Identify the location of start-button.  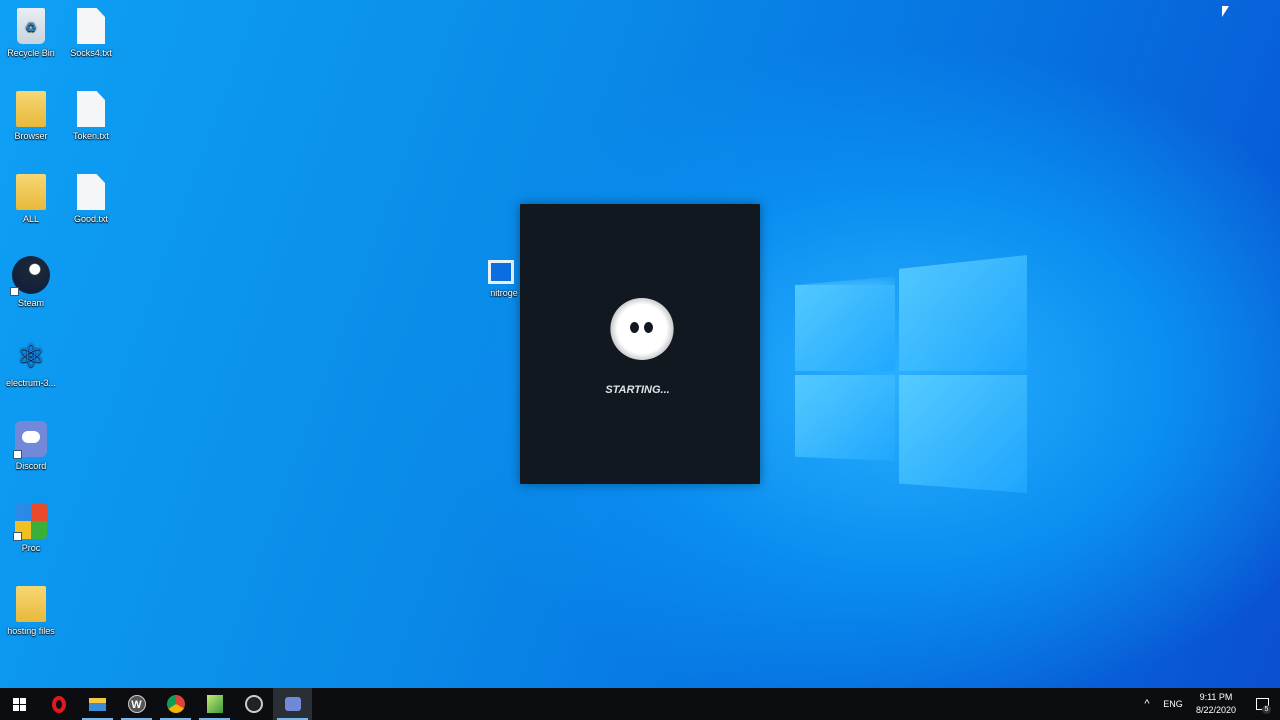
(19, 704).